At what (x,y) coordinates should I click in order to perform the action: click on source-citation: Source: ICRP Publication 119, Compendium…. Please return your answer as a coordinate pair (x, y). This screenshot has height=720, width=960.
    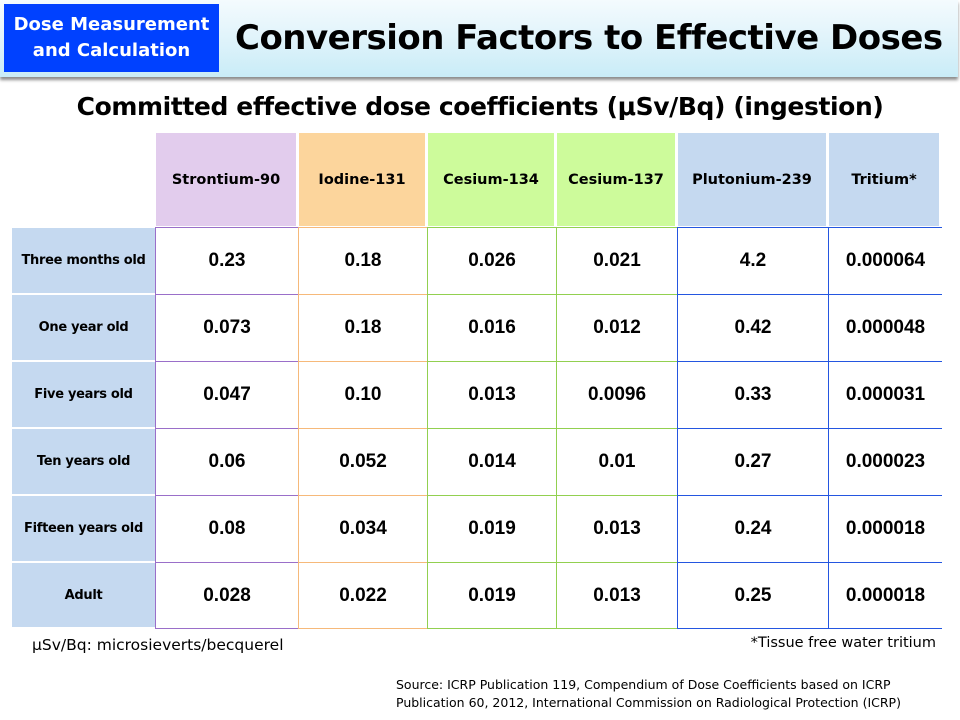
    Looking at the image, I should click on (671, 694).